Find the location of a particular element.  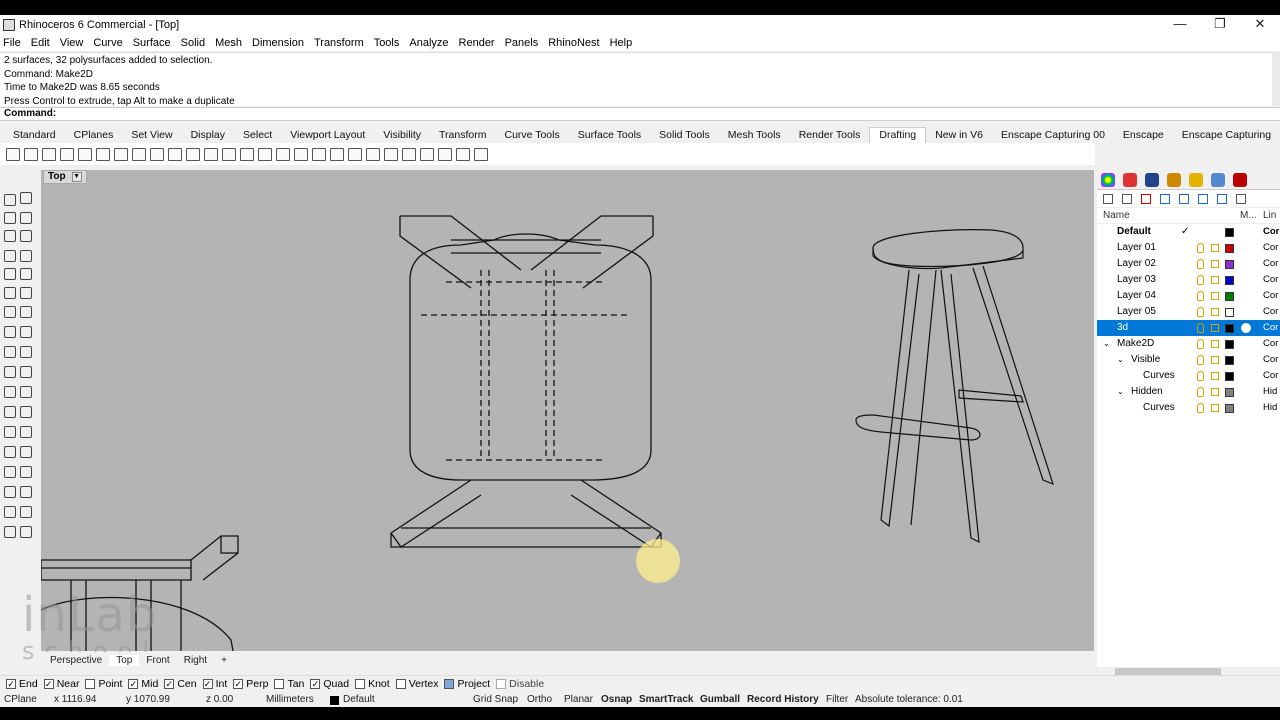

smarttrack-toggle: SmartTrack is located at coordinates (666, 699).